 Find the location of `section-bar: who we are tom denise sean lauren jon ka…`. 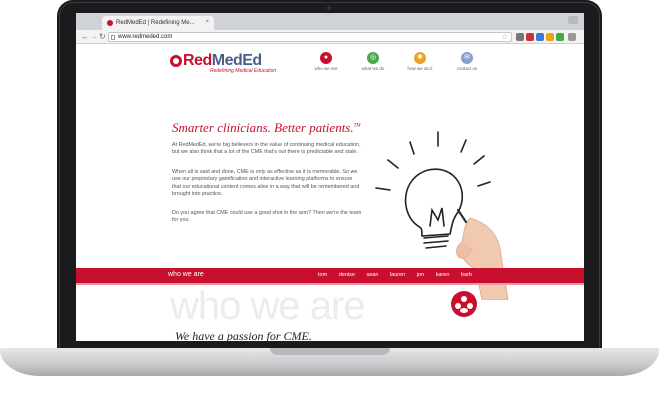

section-bar: who we are tom denise sean lauren jon ka… is located at coordinates (330, 275).